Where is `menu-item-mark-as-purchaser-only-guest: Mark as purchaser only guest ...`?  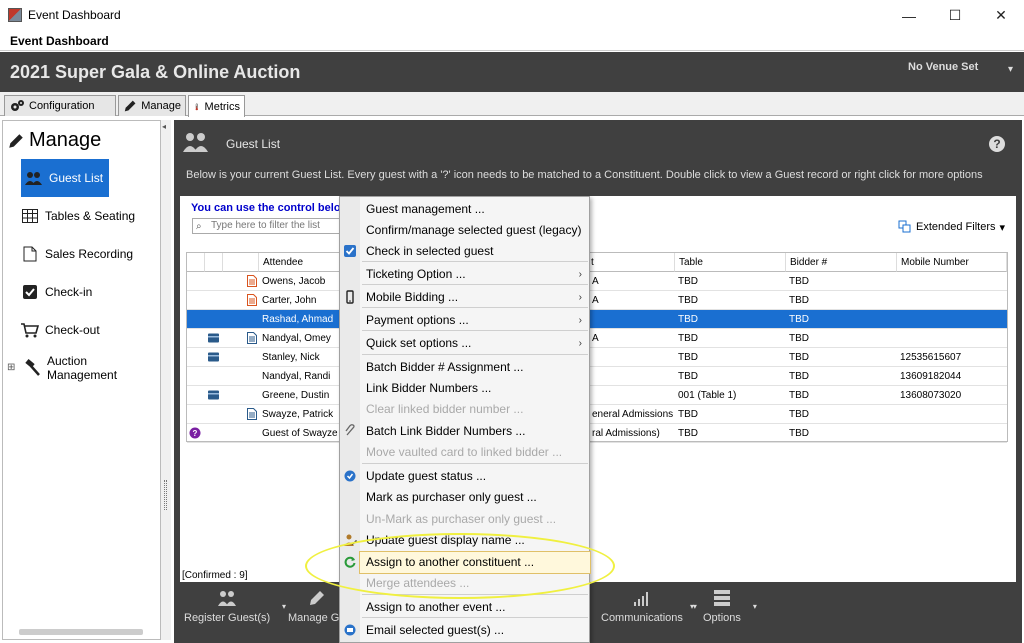
menu-item-mark-as-purchaser-only-guest: Mark as purchaser only guest ... is located at coordinates (475, 497).